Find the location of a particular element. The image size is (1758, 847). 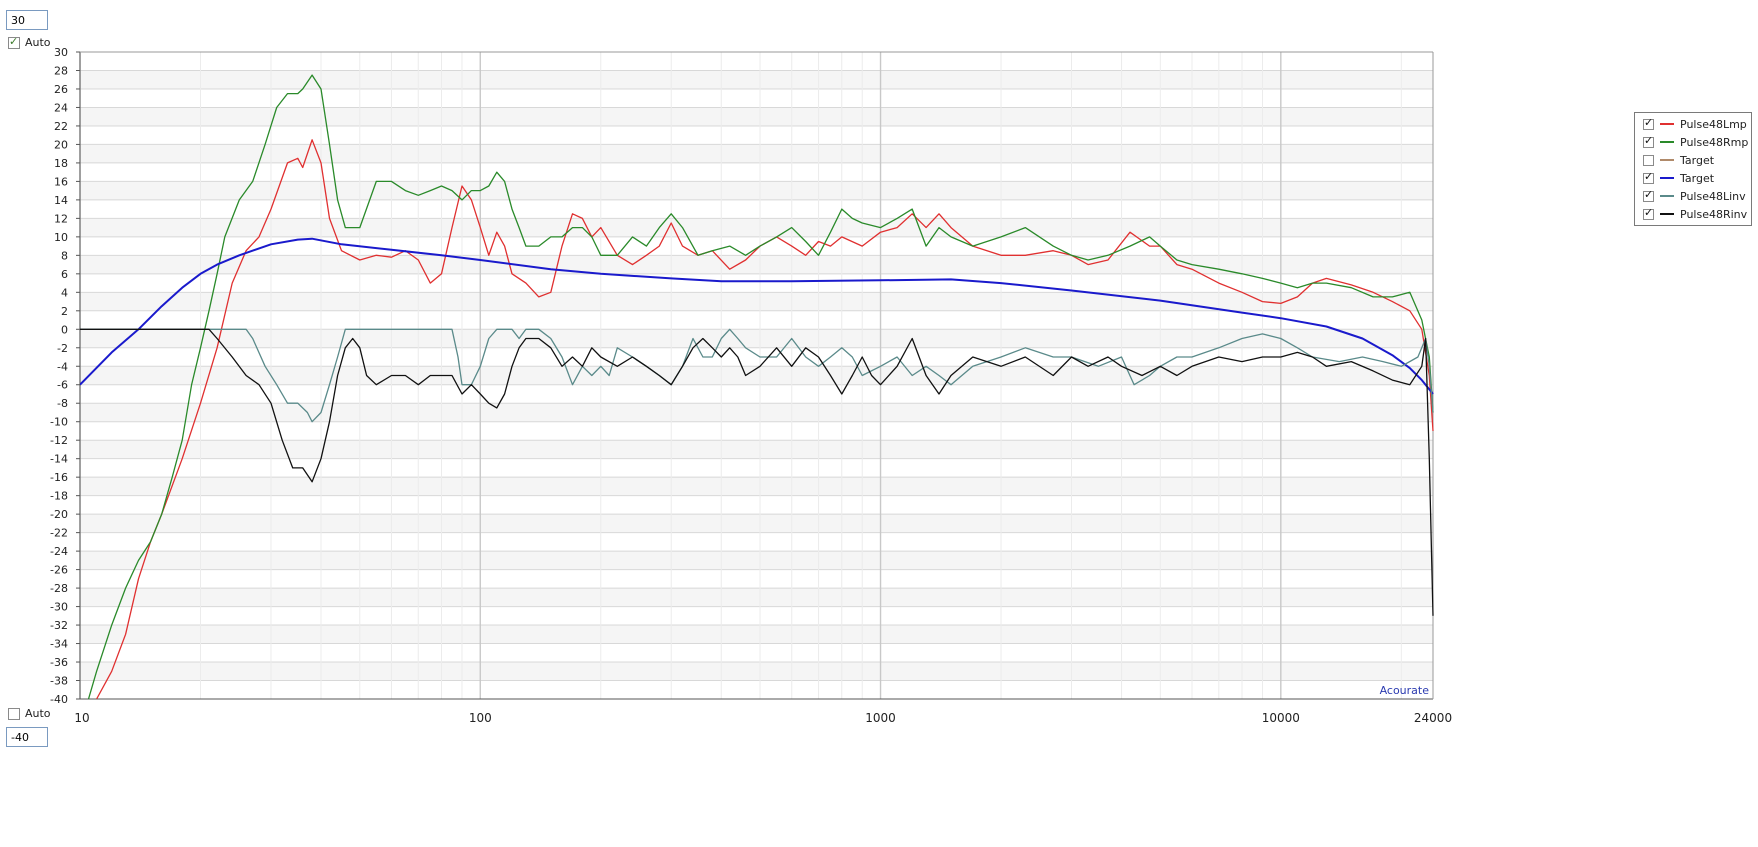

y-min-auto-toggle: Auto is located at coordinates (29, 713).